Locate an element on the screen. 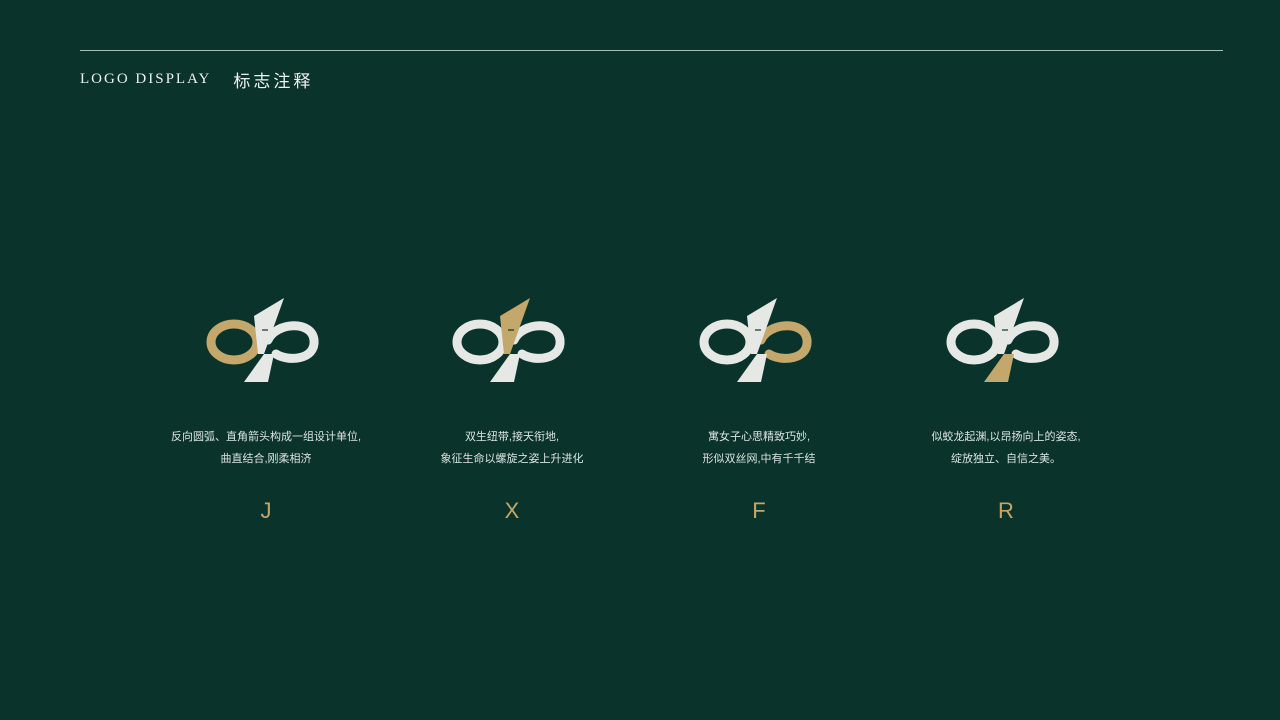 Image resolution: width=1280 pixels, height=720 pixels. page-title-cn: 标志注释 is located at coordinates (273, 81).